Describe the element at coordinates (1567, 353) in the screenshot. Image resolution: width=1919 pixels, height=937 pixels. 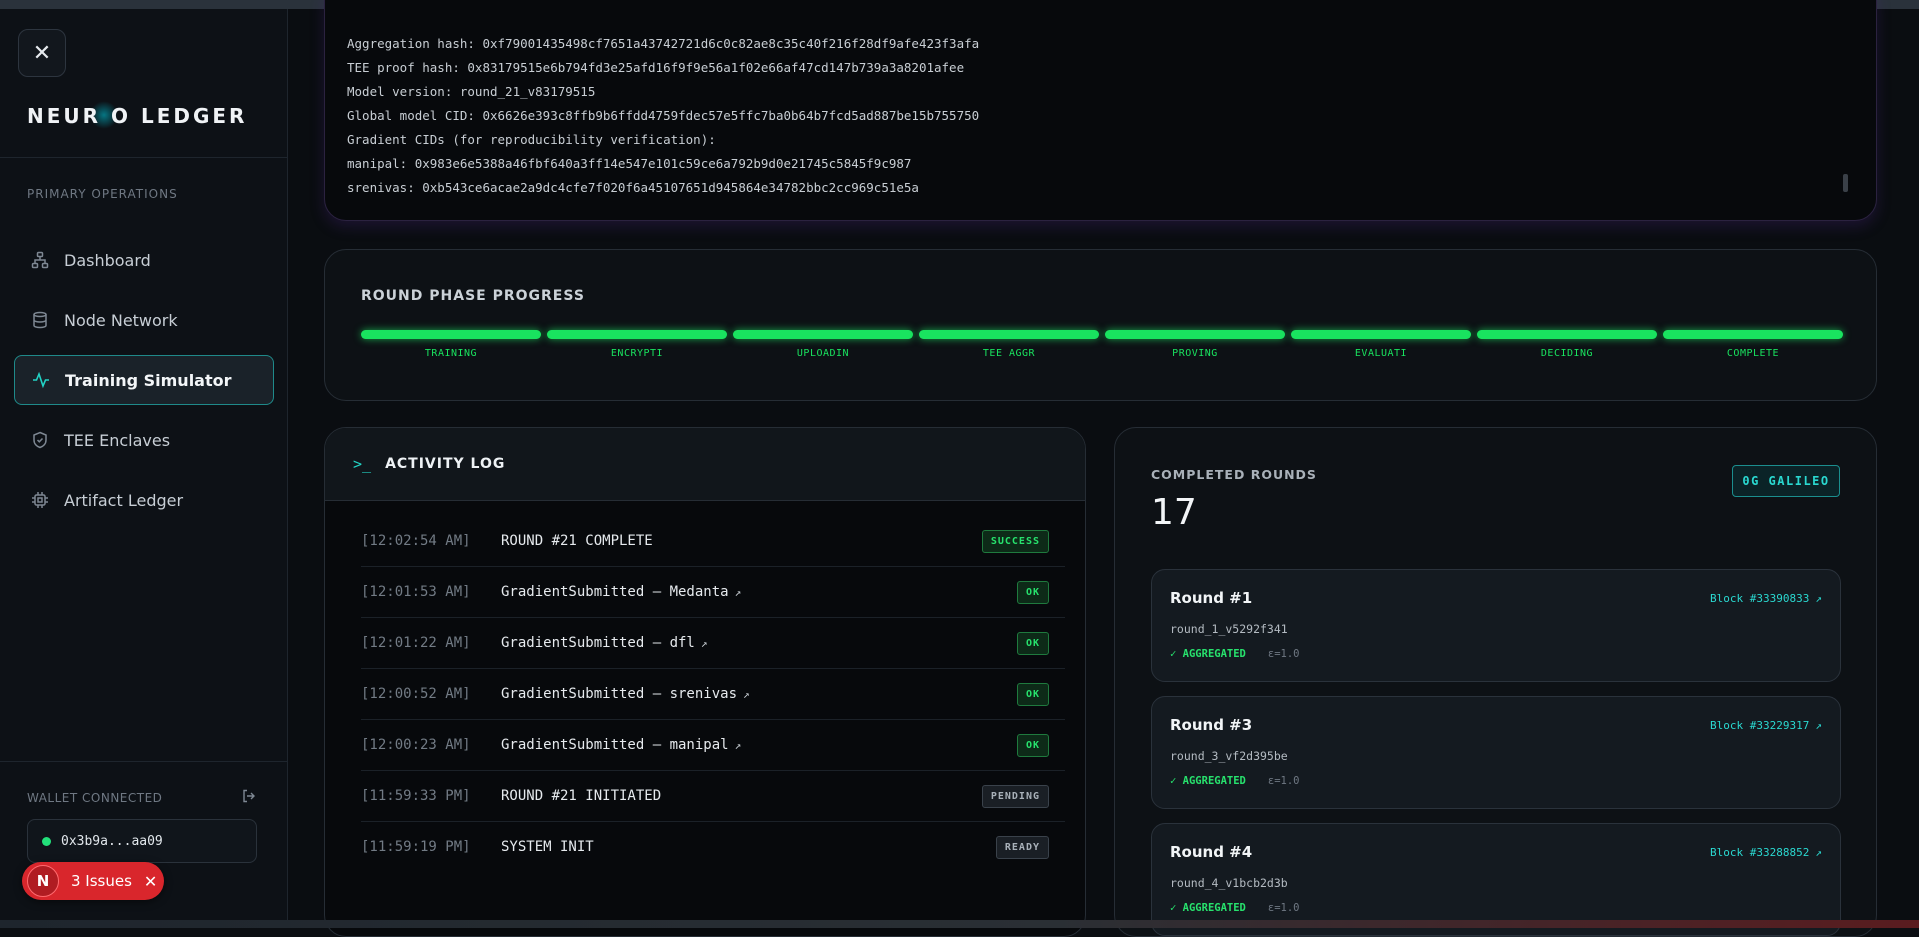
I see `phase-label: DECIDING` at that location.